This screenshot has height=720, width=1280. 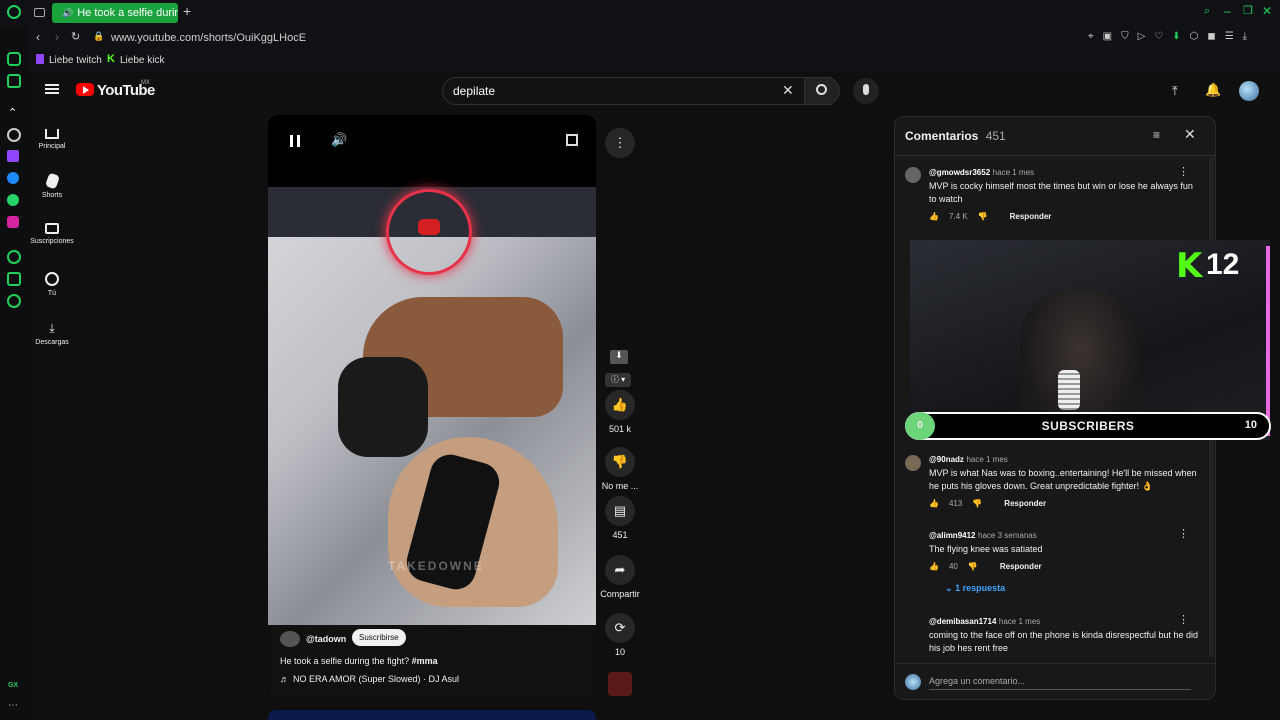 I want to click on profile-icon: ◼, so click(x=1211, y=36).